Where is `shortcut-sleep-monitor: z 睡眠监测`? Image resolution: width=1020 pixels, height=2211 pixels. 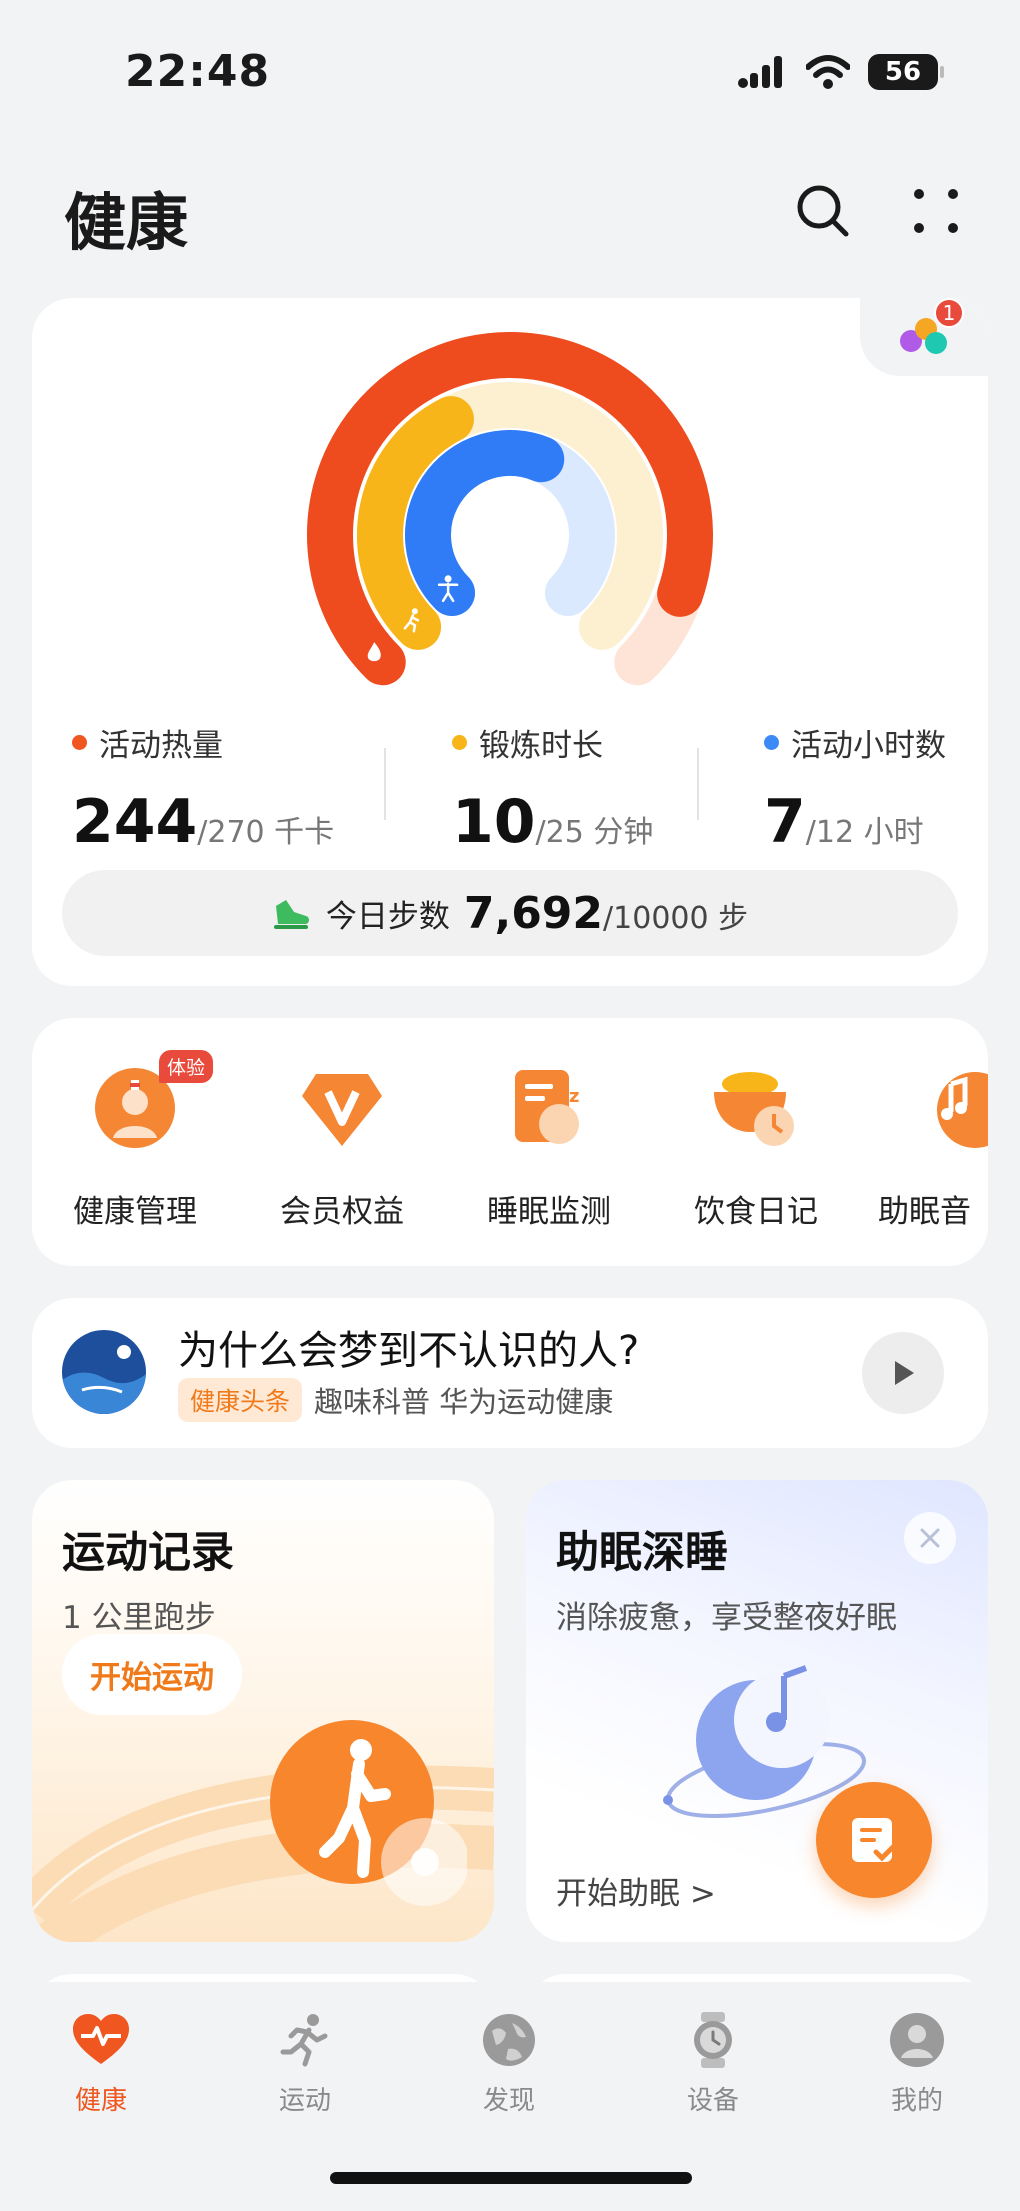
shortcut-sleep-monitor: z 睡眠监测 is located at coordinates (549, 1145).